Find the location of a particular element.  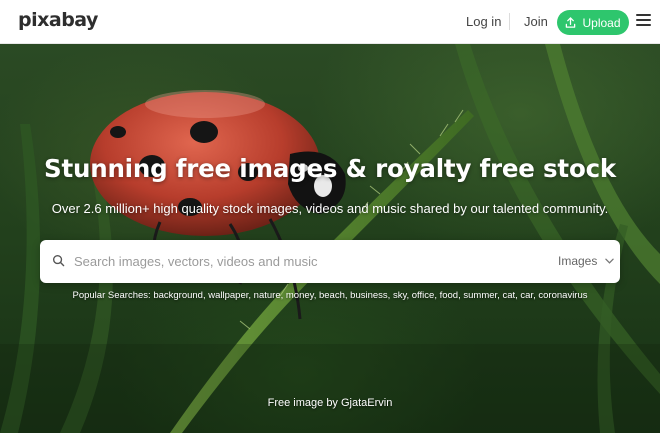

join-link: Join is located at coordinates (536, 21).